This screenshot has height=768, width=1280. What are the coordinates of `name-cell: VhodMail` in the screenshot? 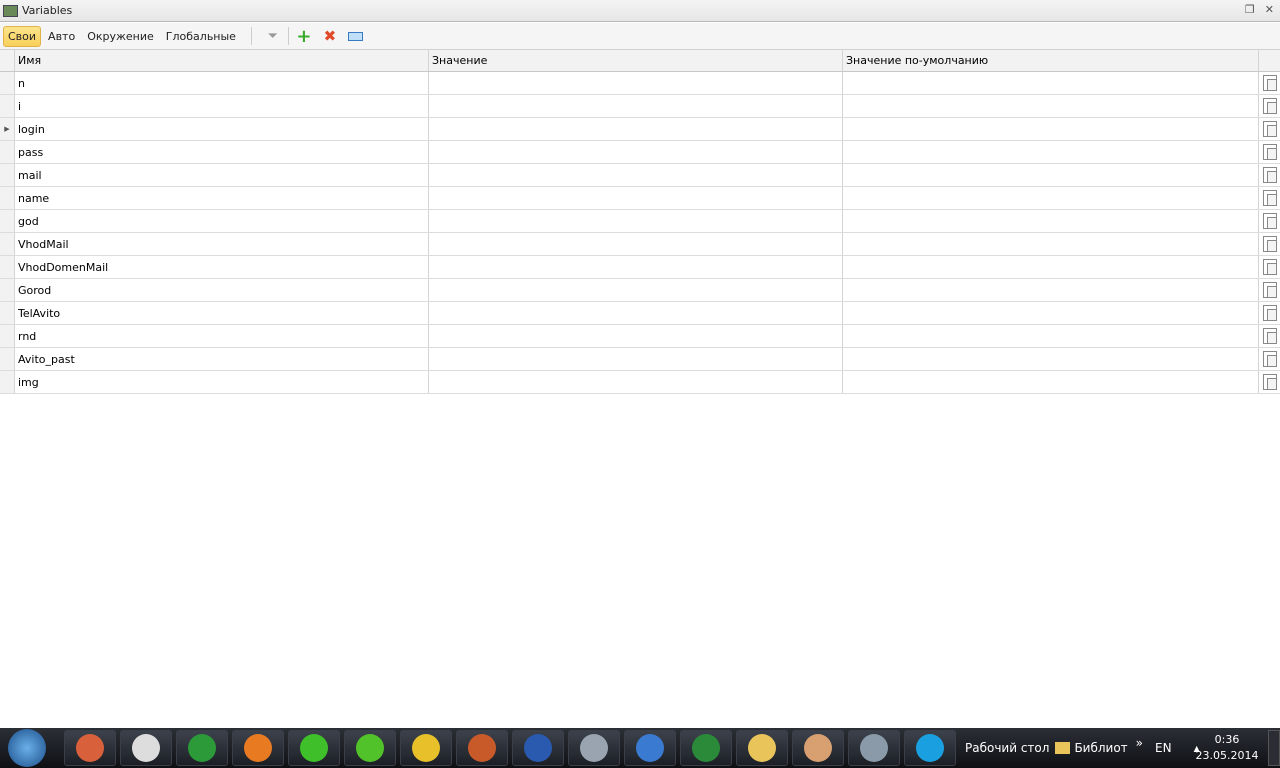 It's located at (222, 244).